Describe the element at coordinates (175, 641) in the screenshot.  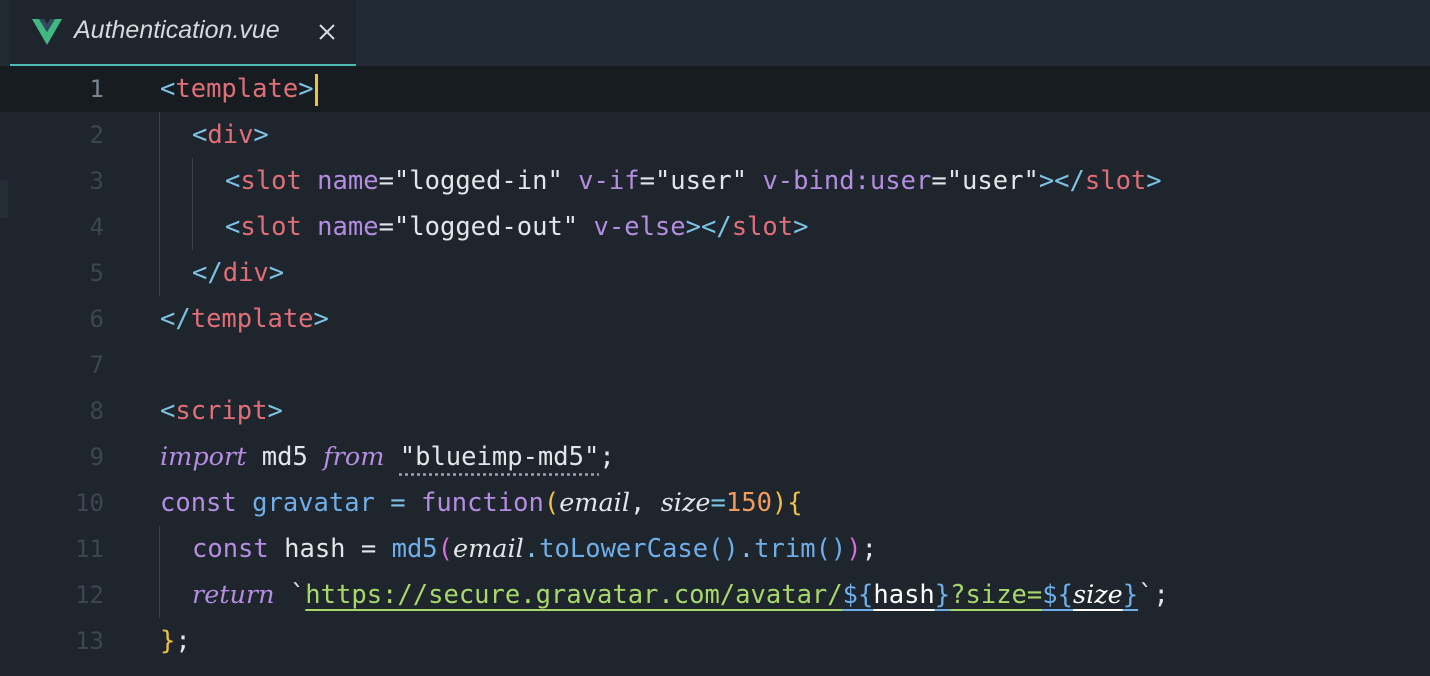
I see `line-content: };` at that location.